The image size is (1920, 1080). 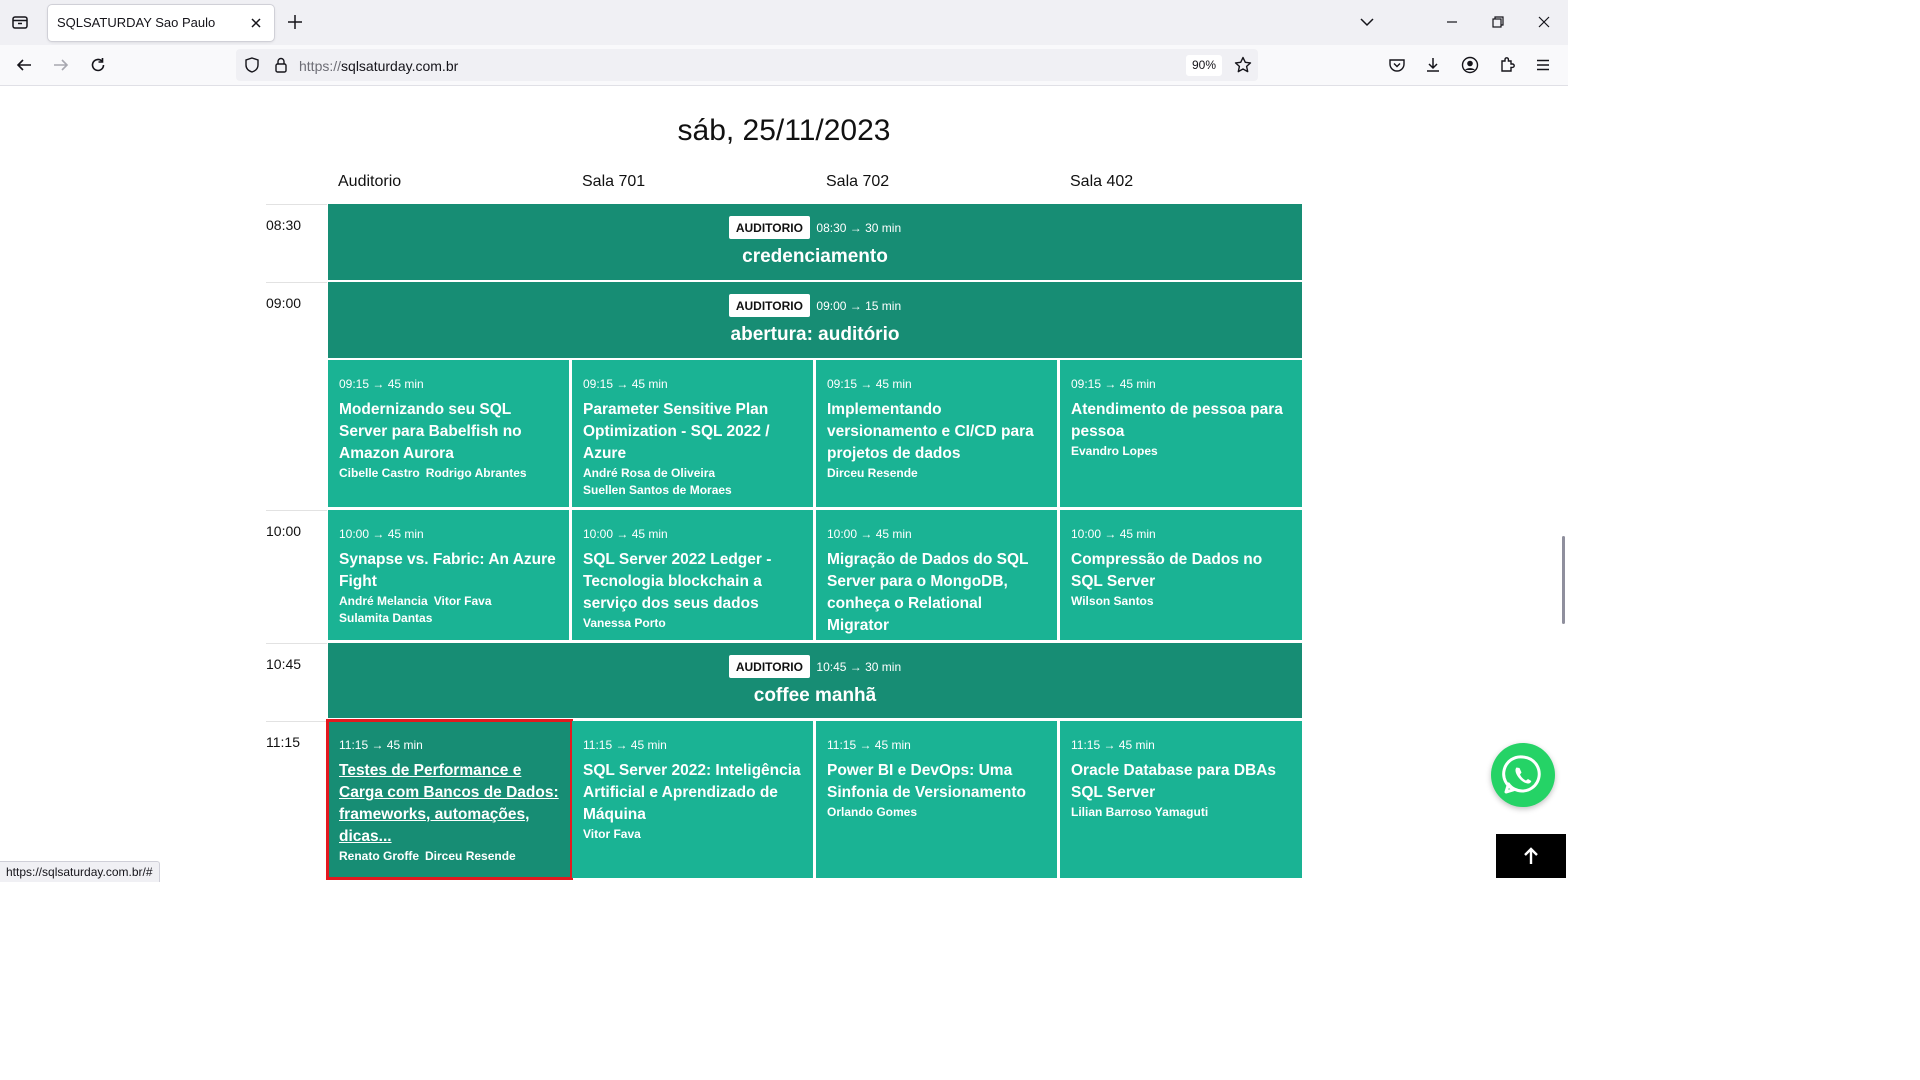 What do you see at coordinates (98, 65) in the screenshot?
I see `reload-icon` at bounding box center [98, 65].